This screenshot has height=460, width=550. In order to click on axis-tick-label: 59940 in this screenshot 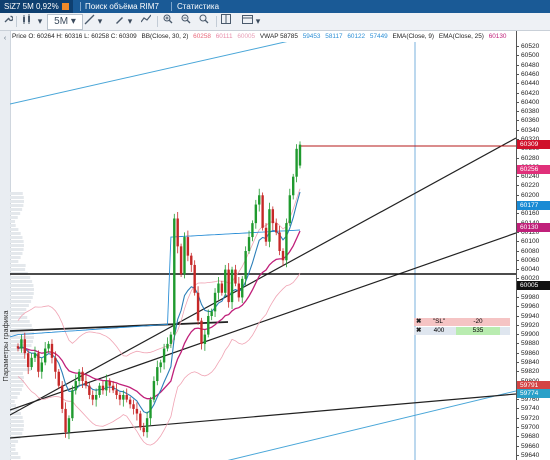, I will do `click(530, 316)`.